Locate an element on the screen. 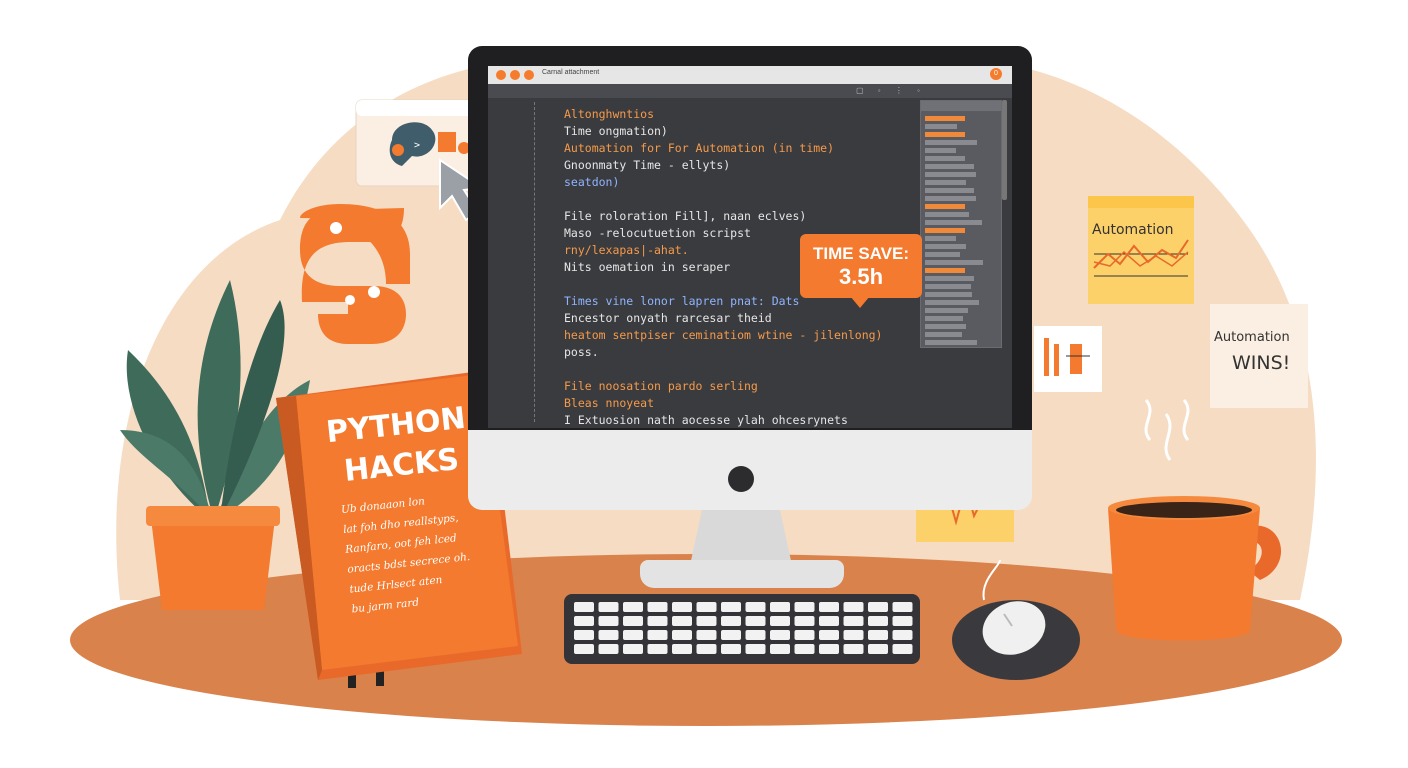 This screenshot has width=1408, height=768. window-menu-button: 0 is located at coordinates (996, 74).